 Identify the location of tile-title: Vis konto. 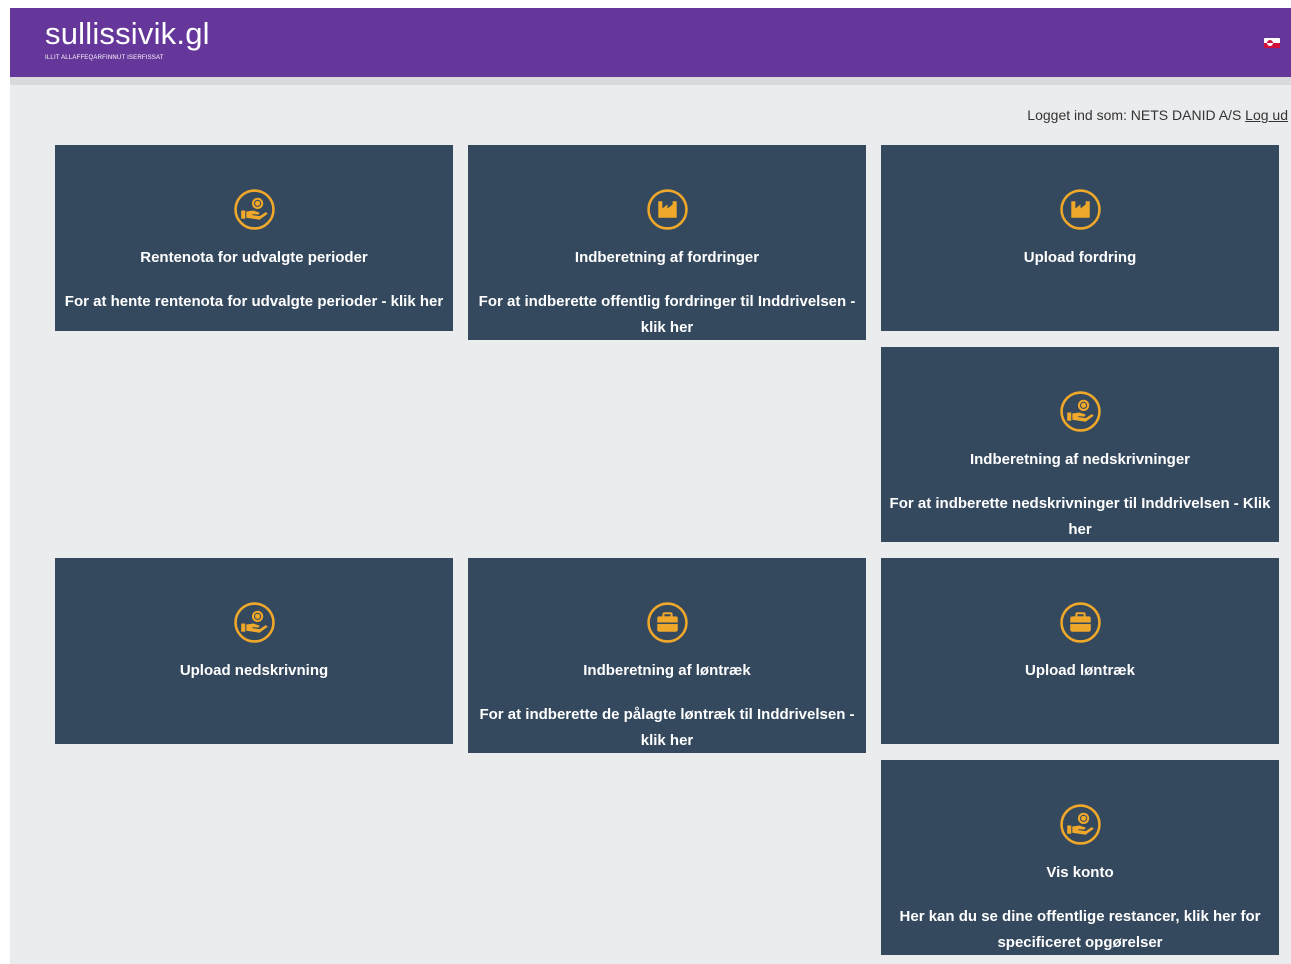
(1080, 872).